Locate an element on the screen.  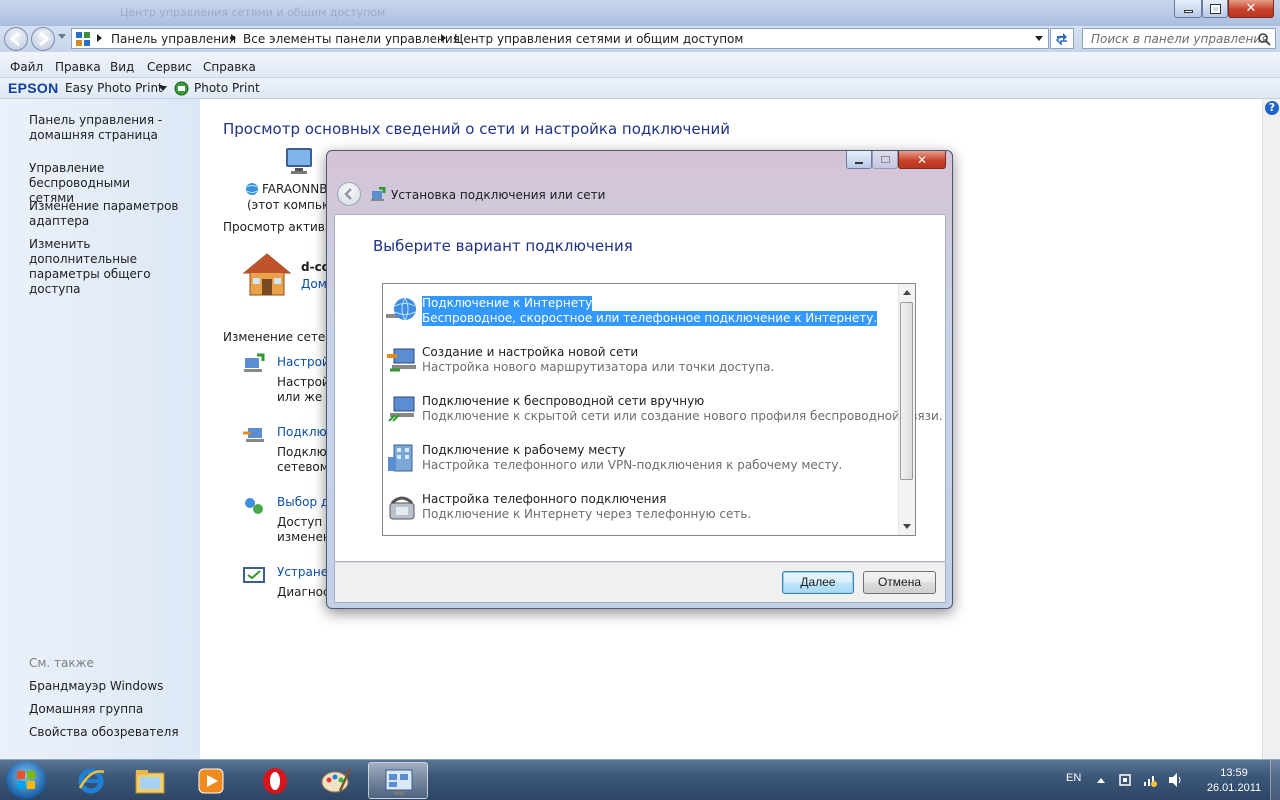
taskbar-opera is located at coordinates (274, 780).